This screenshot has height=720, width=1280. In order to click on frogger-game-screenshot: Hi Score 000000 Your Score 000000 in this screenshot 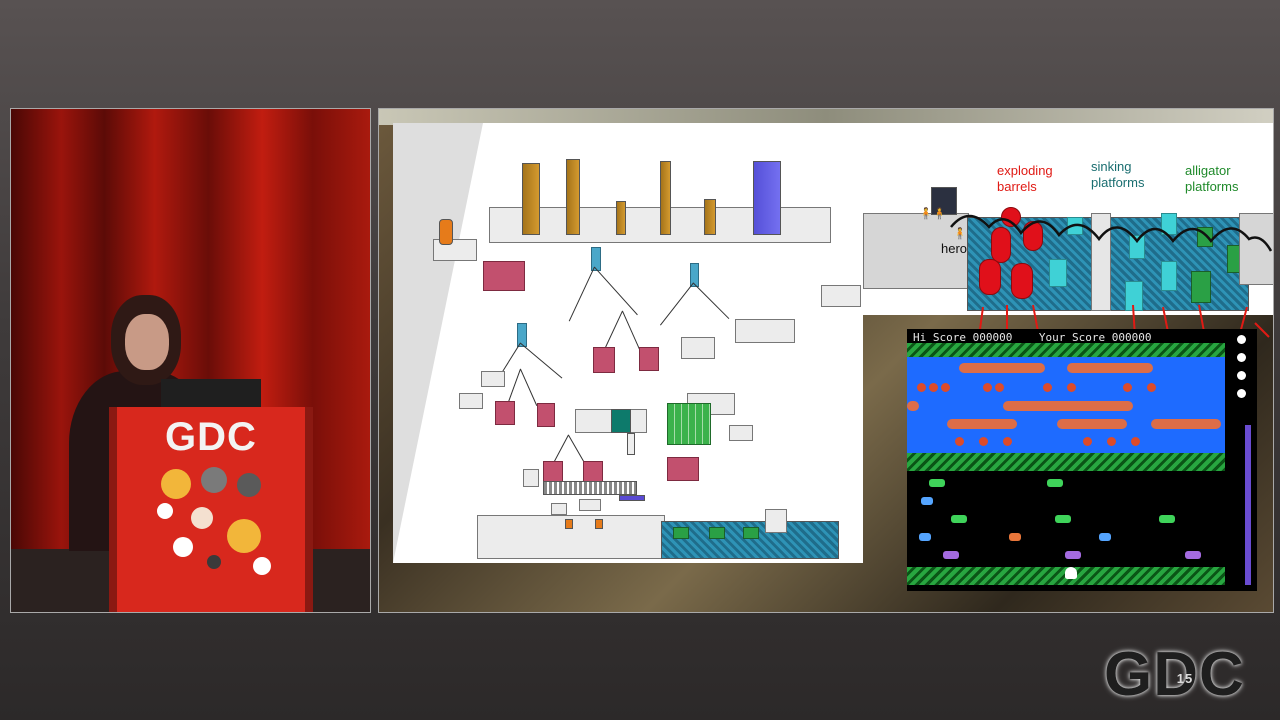, I will do `click(1082, 460)`.